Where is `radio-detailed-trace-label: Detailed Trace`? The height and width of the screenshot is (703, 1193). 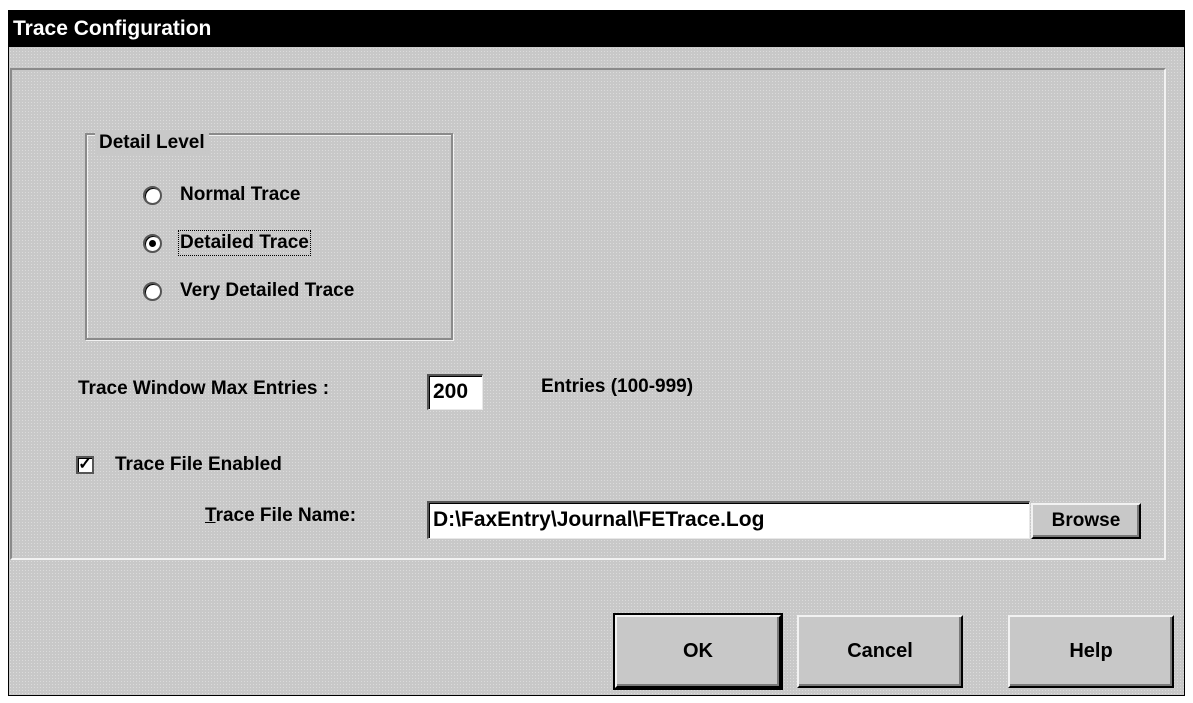 radio-detailed-trace-label: Detailed Trace is located at coordinates (244, 243).